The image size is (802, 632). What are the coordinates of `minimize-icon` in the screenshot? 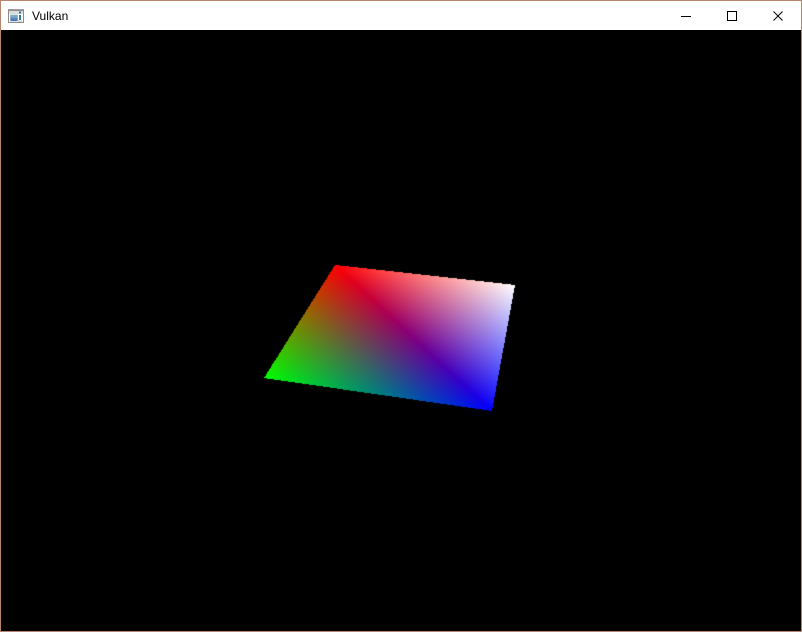 It's located at (686, 16).